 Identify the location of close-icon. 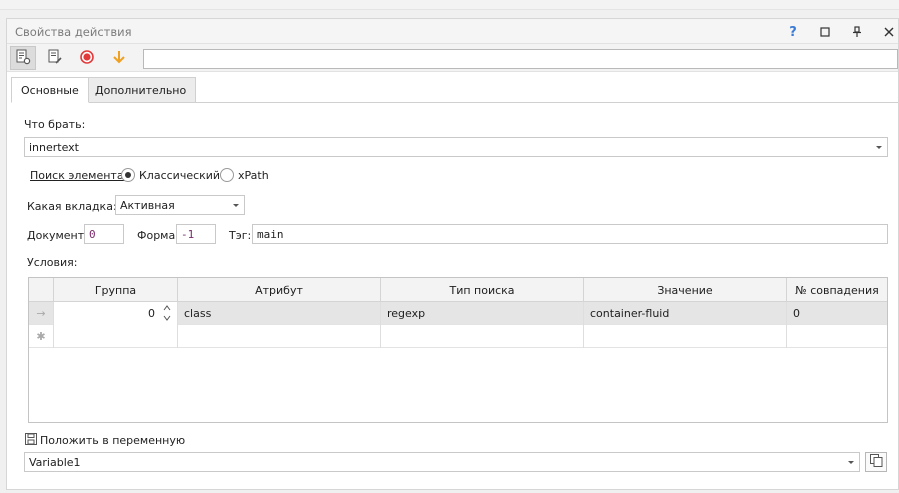
(889, 32).